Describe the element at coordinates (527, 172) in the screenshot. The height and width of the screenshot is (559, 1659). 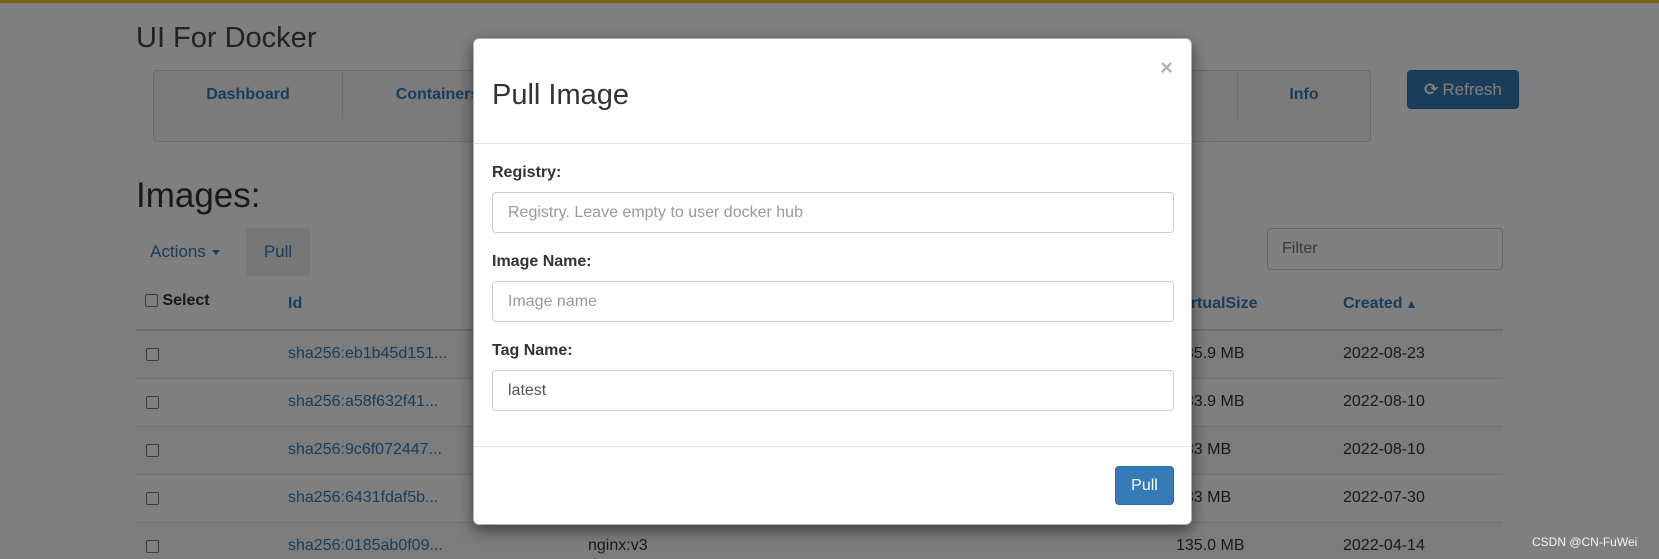
I see `registry-label: Registry:` at that location.